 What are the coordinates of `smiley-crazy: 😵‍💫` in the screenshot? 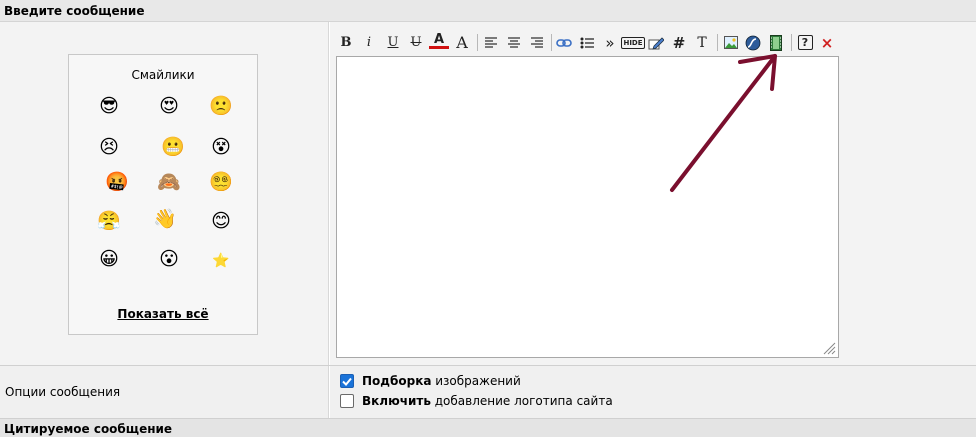 It's located at (221, 182).